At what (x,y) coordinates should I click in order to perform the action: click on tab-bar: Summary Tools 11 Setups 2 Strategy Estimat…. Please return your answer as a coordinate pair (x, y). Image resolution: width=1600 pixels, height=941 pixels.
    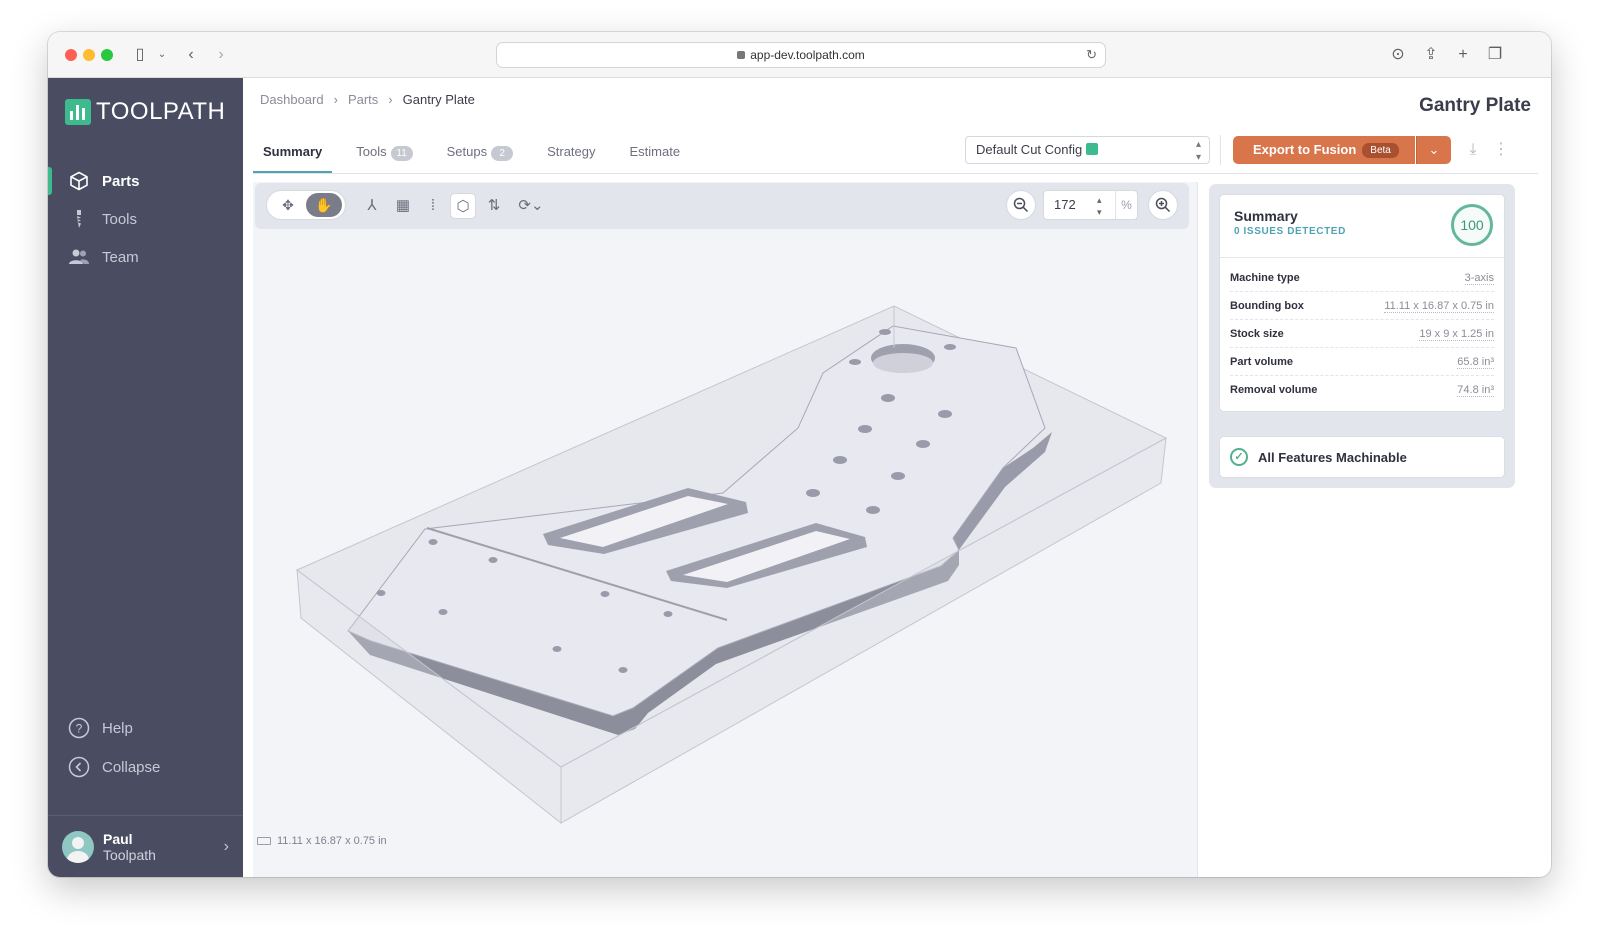
    Looking at the image, I should click on (478, 155).